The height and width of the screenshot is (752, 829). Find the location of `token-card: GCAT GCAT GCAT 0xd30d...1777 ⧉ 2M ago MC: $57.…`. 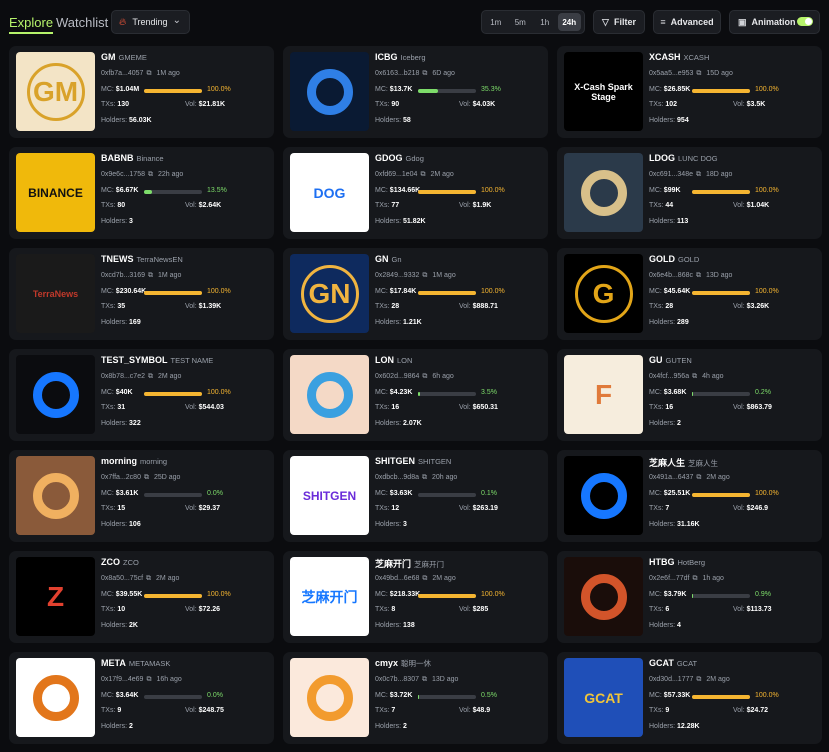

token-card: GCAT GCAT GCAT 0xd30d...1777 ⧉ 2M ago MC: $57.… is located at coordinates (689, 698).